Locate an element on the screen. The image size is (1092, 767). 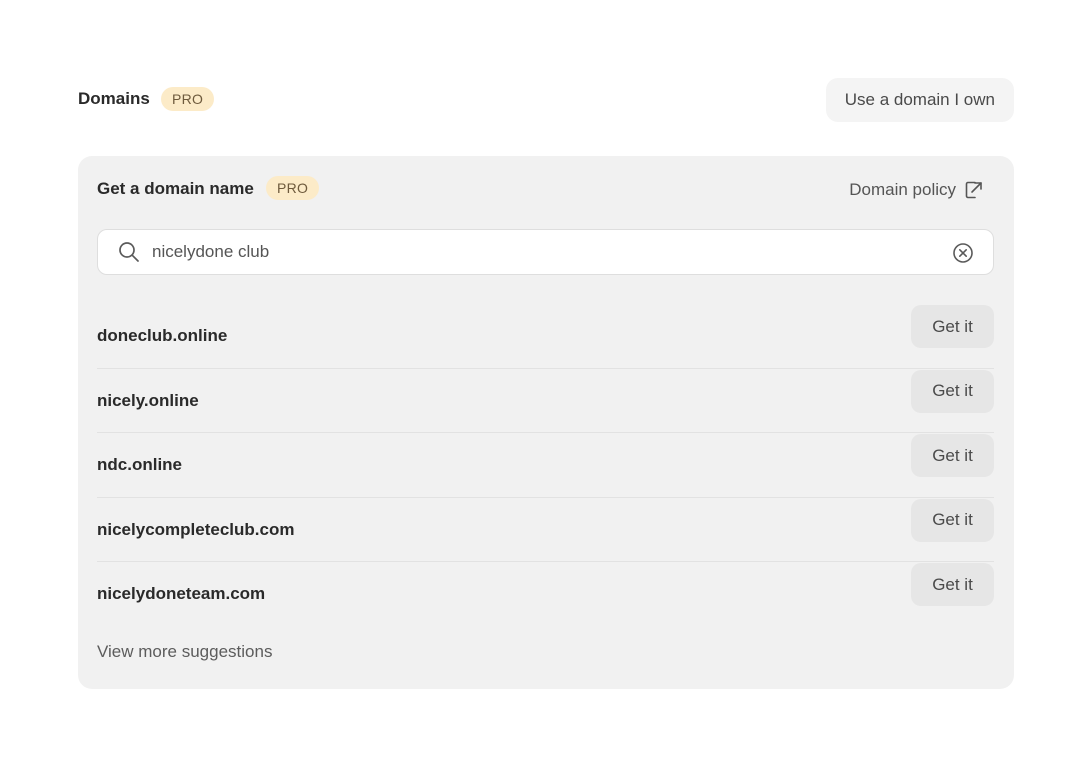
domain-policy-label: Domain policy is located at coordinates (902, 189).